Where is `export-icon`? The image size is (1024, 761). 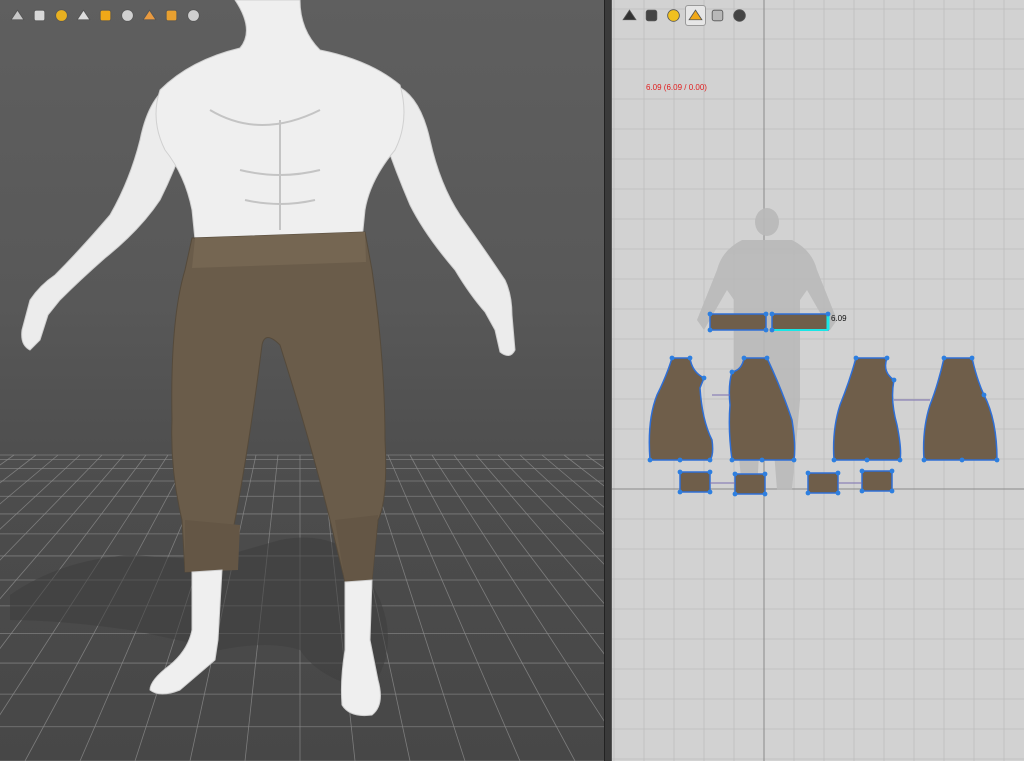
export-icon is located at coordinates (193, 15).